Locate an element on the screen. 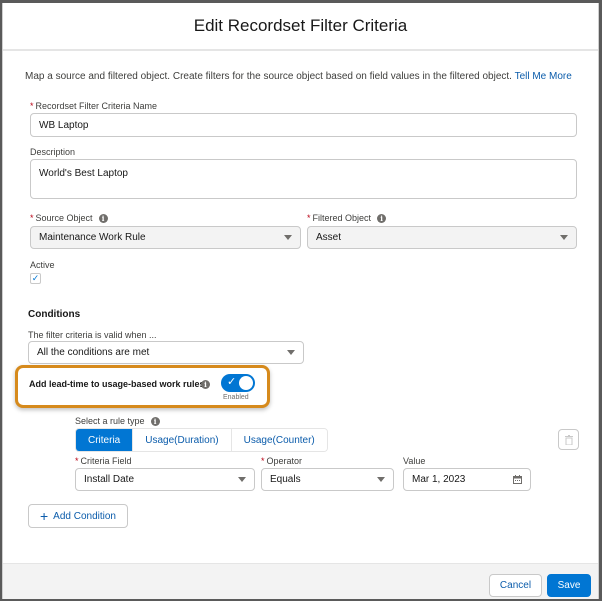 Image resolution: width=602 pixels, height=601 pixels. valid-when-select: All the conditions are met is located at coordinates (166, 352).